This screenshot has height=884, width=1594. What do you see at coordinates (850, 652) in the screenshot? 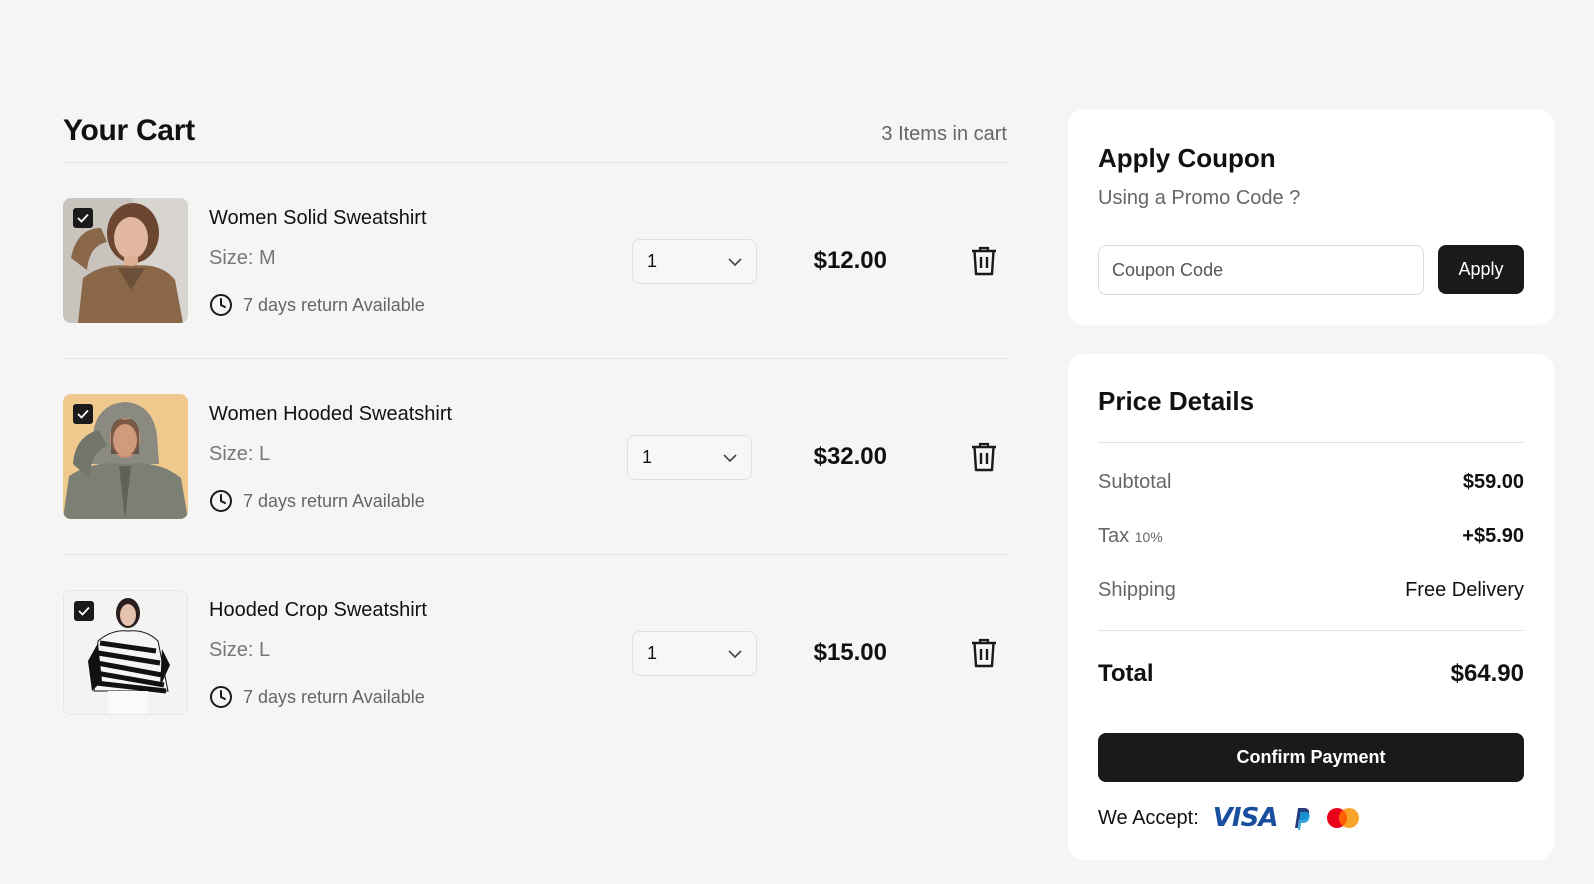
I see `product-price: $15.00` at bounding box center [850, 652].